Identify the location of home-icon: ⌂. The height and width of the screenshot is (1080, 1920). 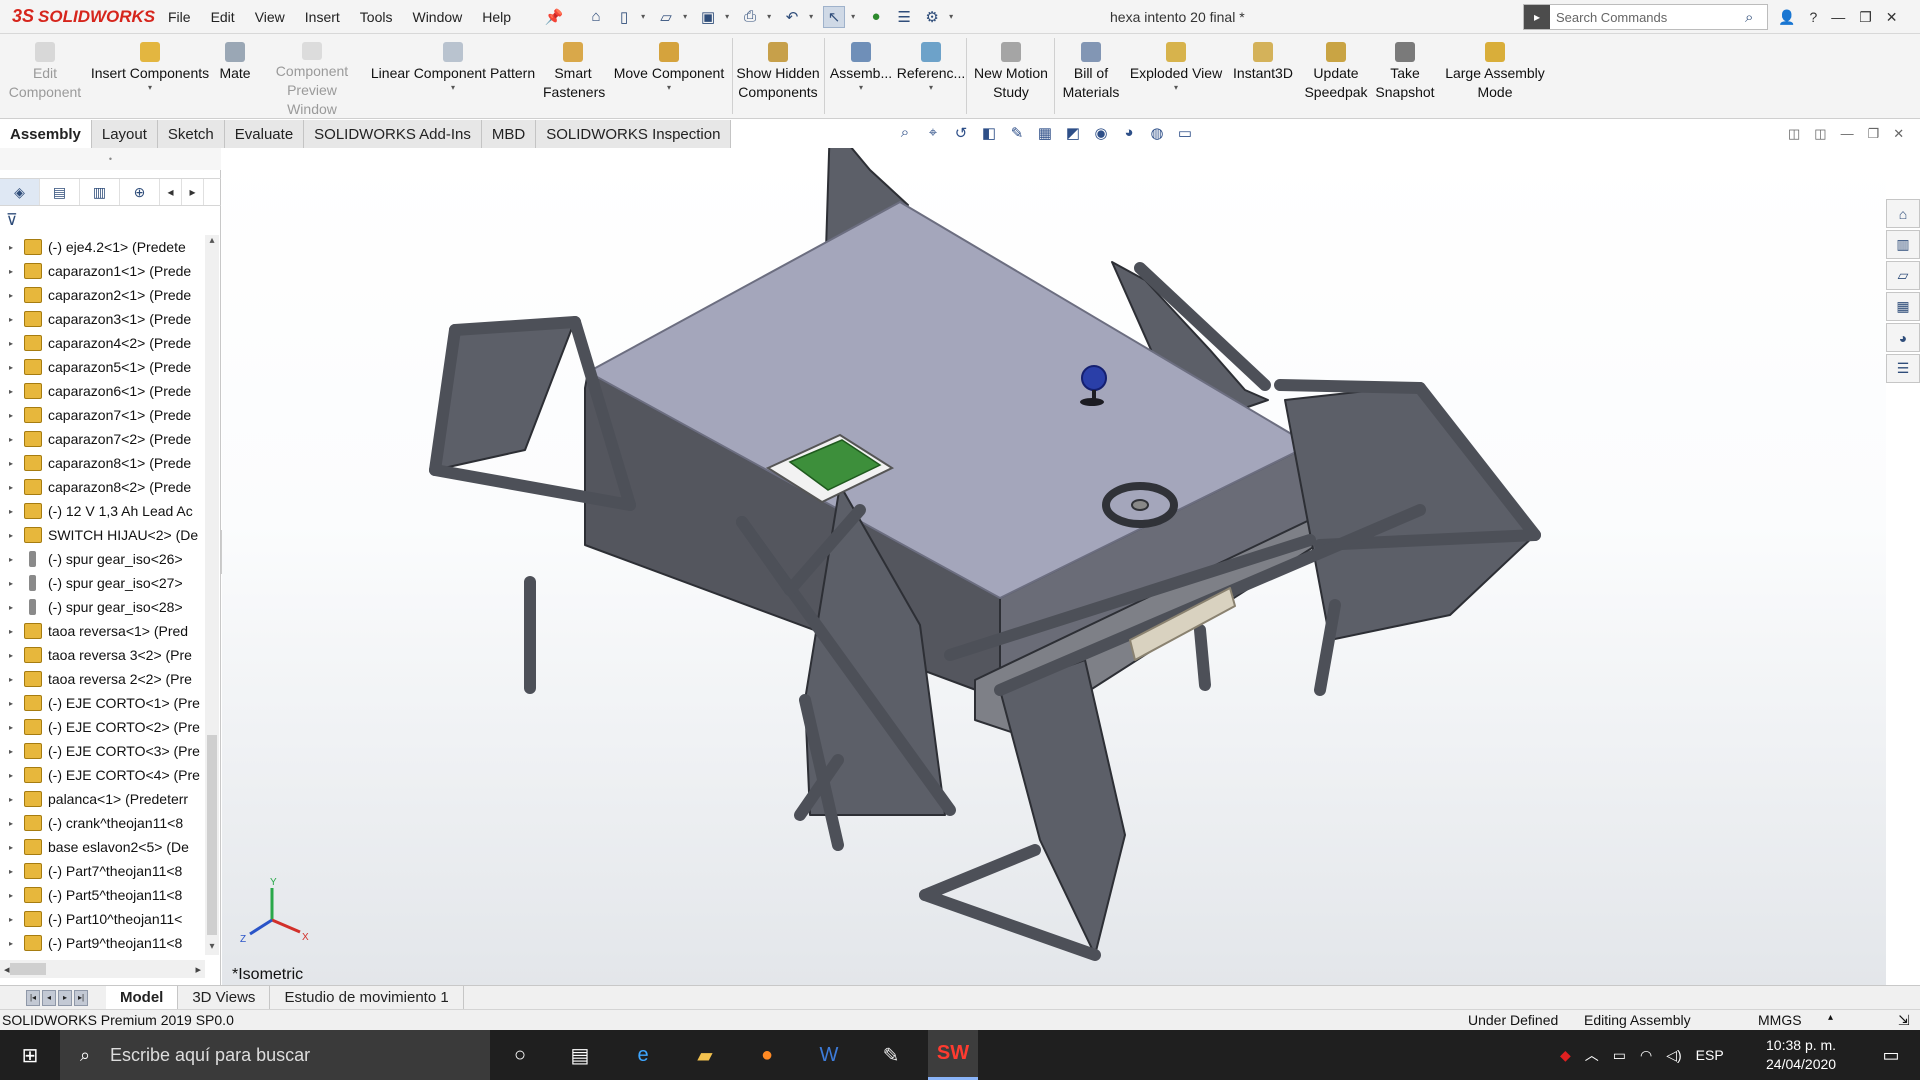
(596, 17).